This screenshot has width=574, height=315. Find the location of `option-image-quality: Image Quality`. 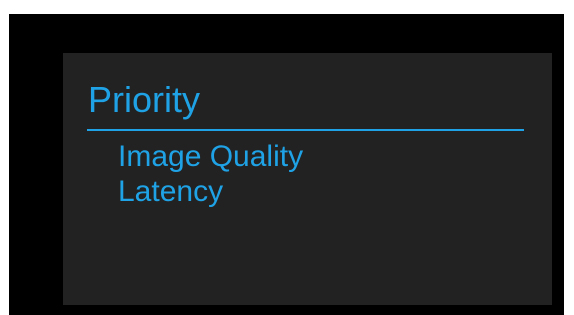

option-image-quality: Image Quality is located at coordinates (210, 156).